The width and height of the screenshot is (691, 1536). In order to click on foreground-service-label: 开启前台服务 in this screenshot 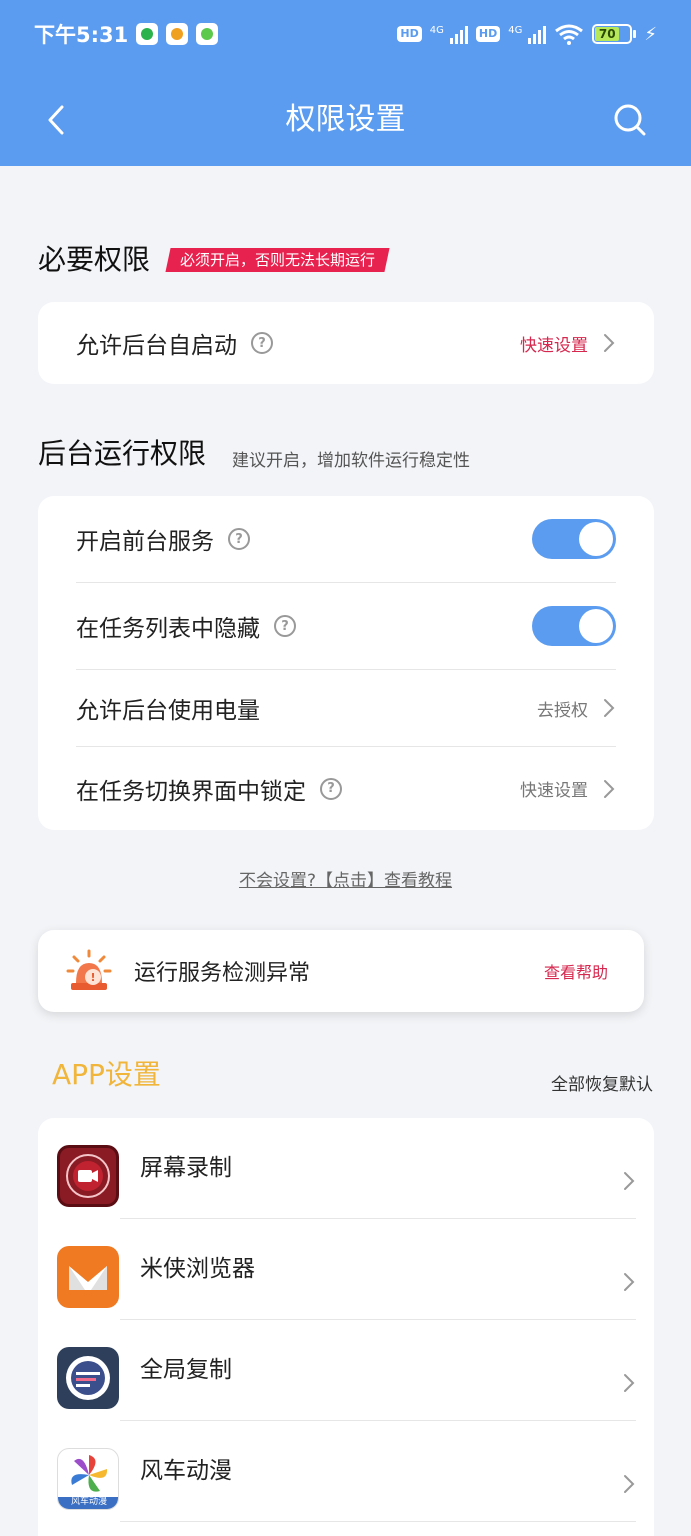, I will do `click(145, 542)`.